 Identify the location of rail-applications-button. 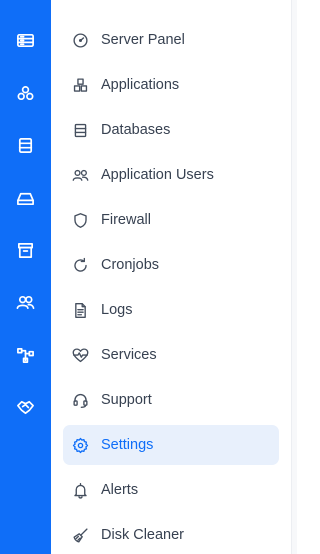
(25, 93).